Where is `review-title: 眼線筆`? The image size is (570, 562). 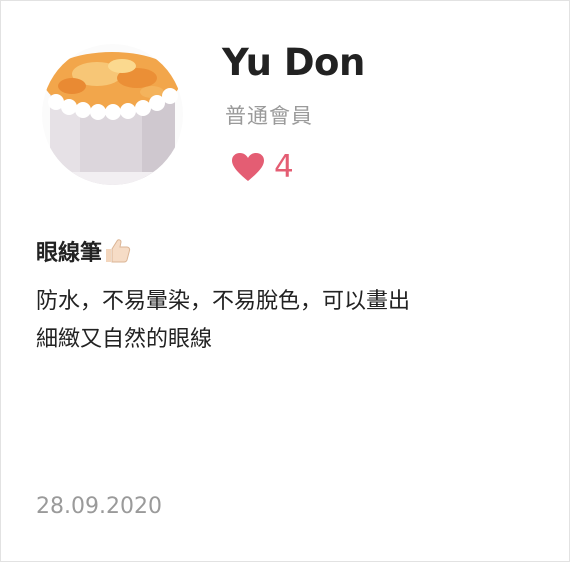 review-title: 眼線筆 is located at coordinates (83, 251).